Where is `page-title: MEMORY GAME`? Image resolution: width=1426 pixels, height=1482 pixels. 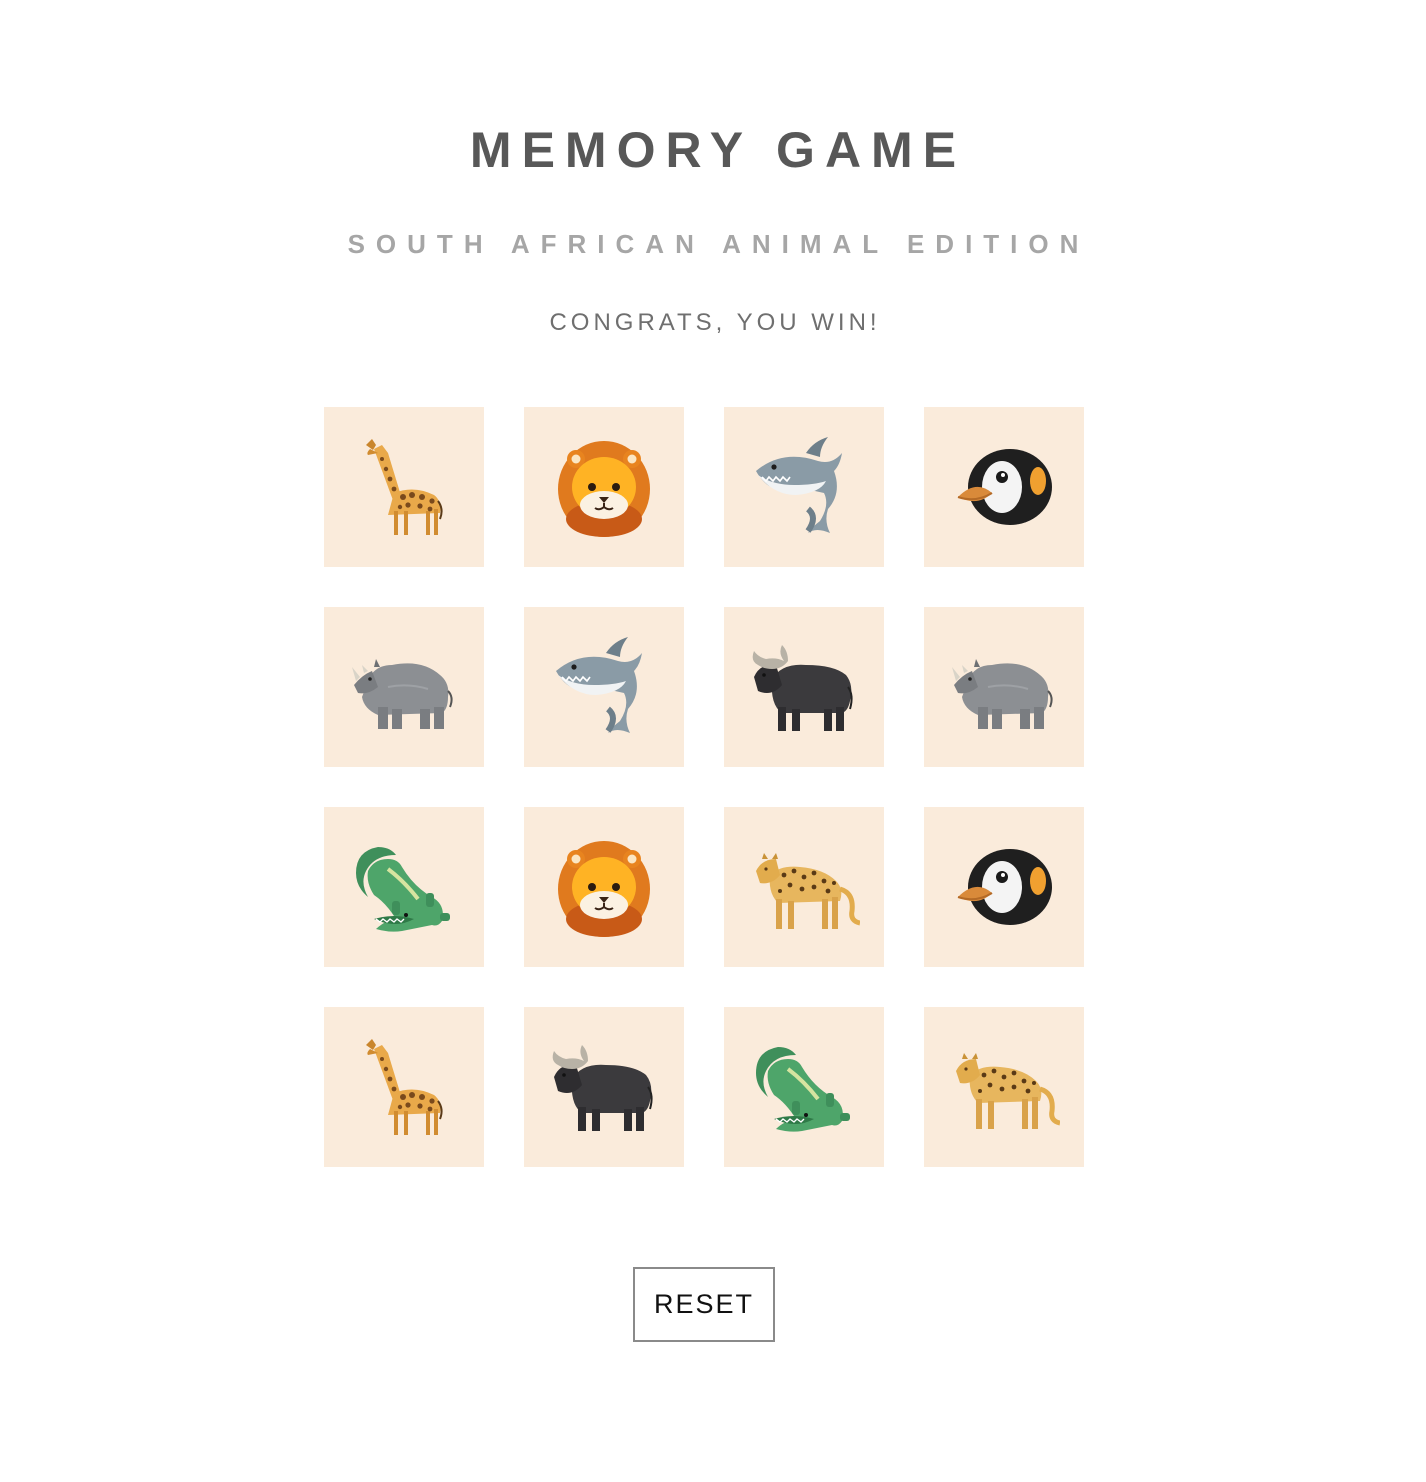 page-title: MEMORY GAME is located at coordinates (718, 150).